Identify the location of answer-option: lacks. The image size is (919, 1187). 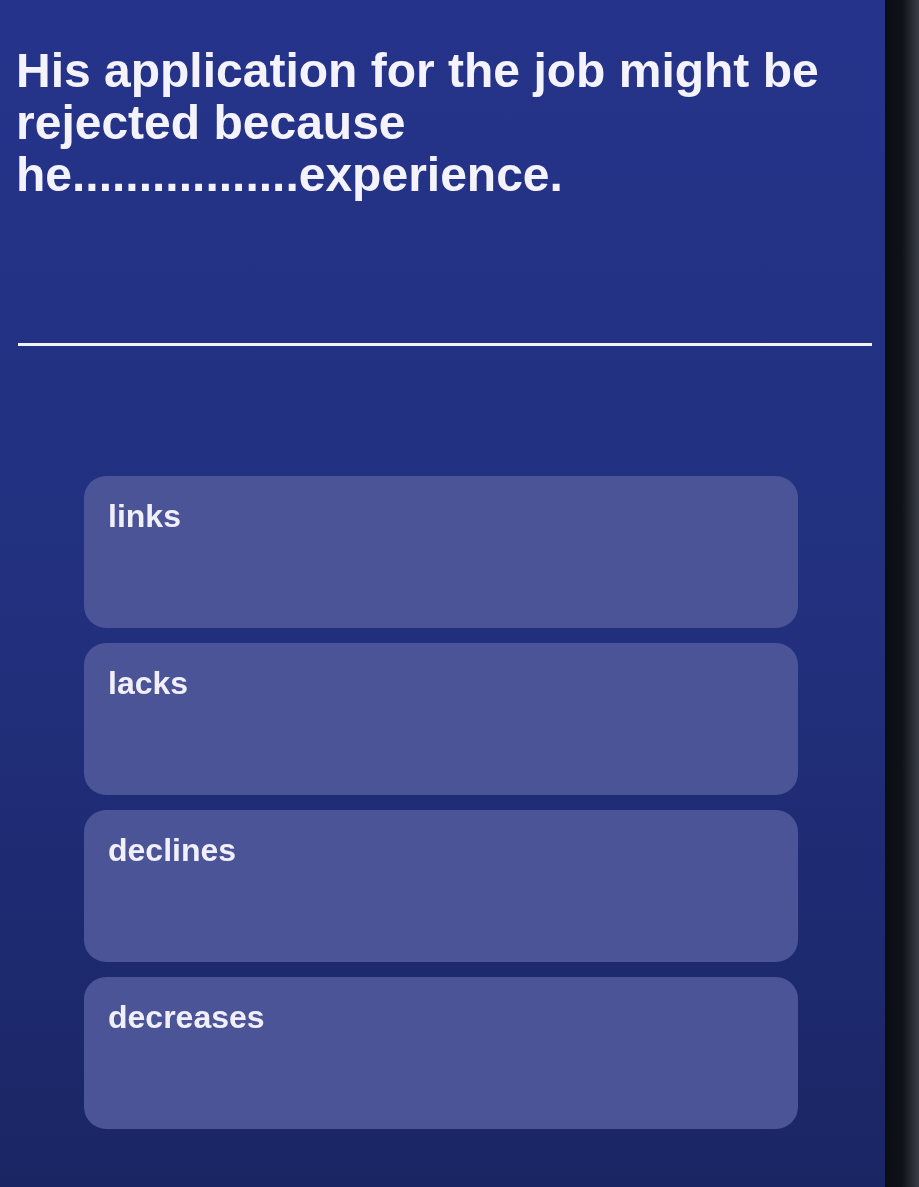
(441, 719).